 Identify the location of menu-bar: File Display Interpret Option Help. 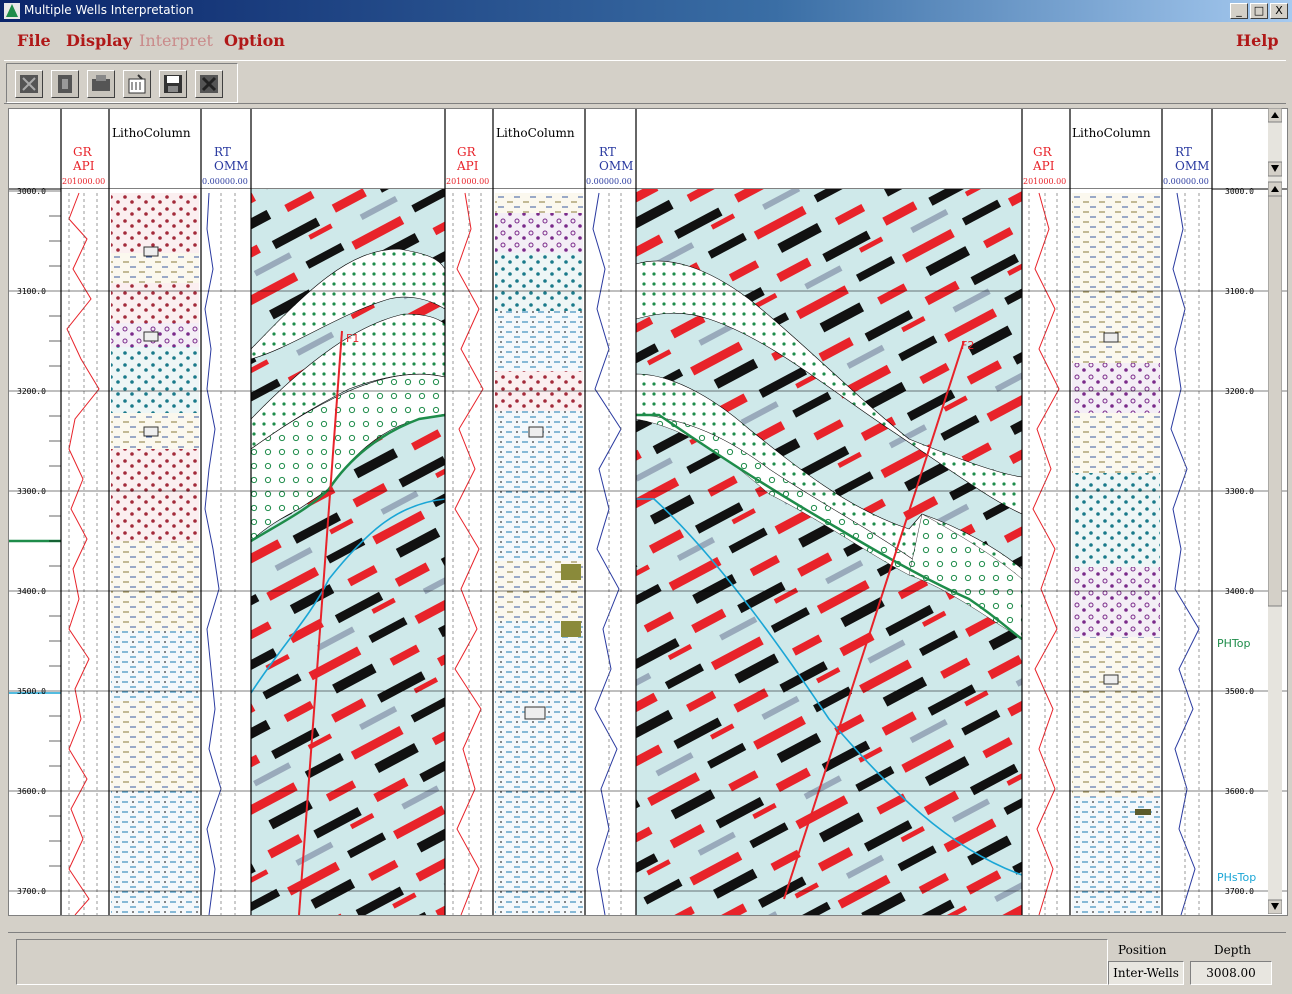
(646, 41).